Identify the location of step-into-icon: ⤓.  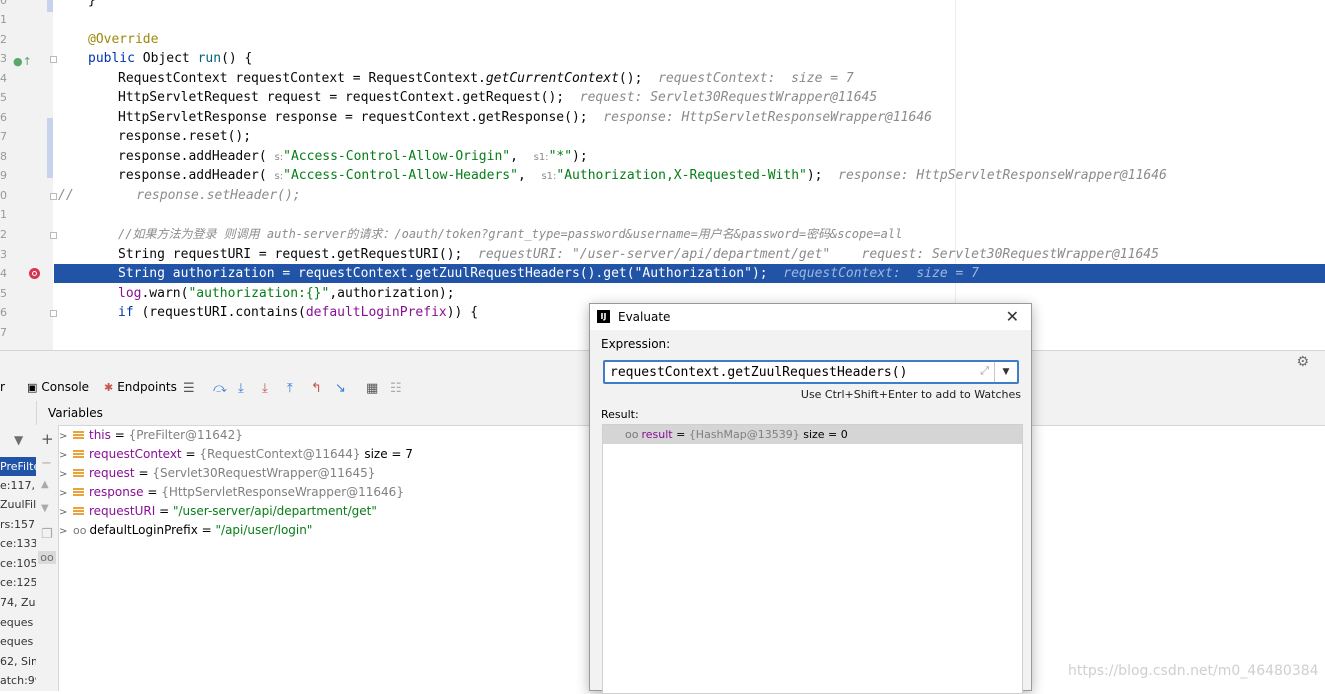
(241, 388).